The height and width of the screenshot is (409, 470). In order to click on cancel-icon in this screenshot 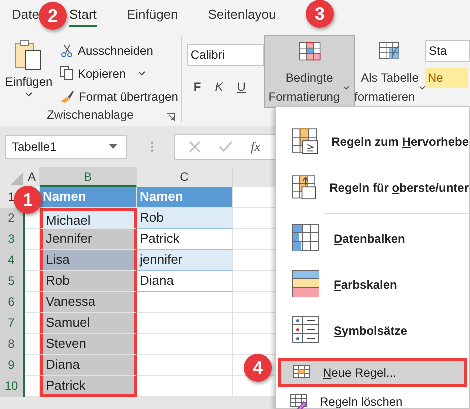, I will do `click(195, 146)`.